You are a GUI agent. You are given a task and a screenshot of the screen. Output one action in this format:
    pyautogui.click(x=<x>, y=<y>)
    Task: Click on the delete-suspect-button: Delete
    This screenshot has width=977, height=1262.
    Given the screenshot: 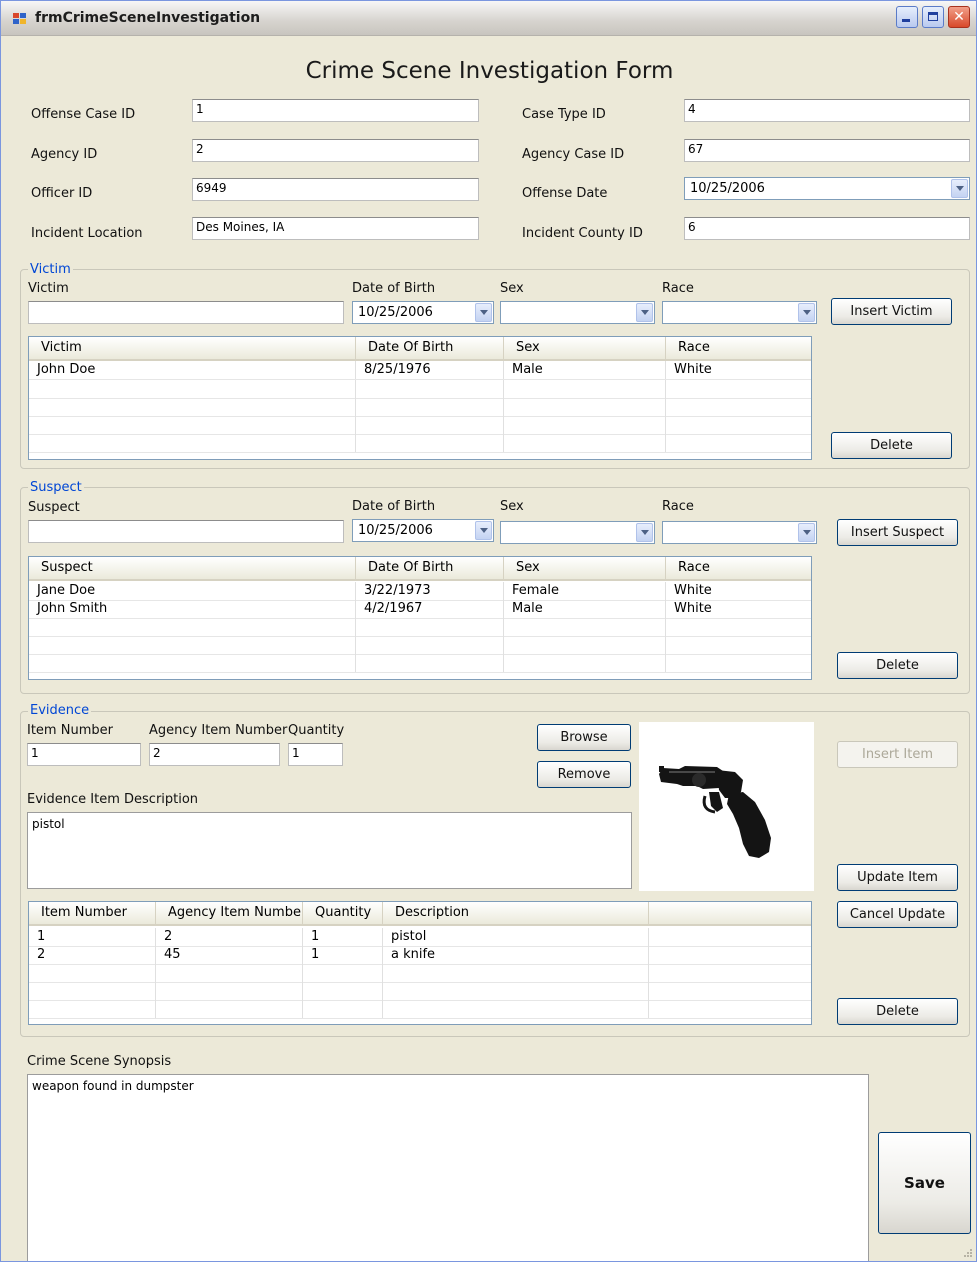 What is the action you would take?
    pyautogui.click(x=897, y=665)
    